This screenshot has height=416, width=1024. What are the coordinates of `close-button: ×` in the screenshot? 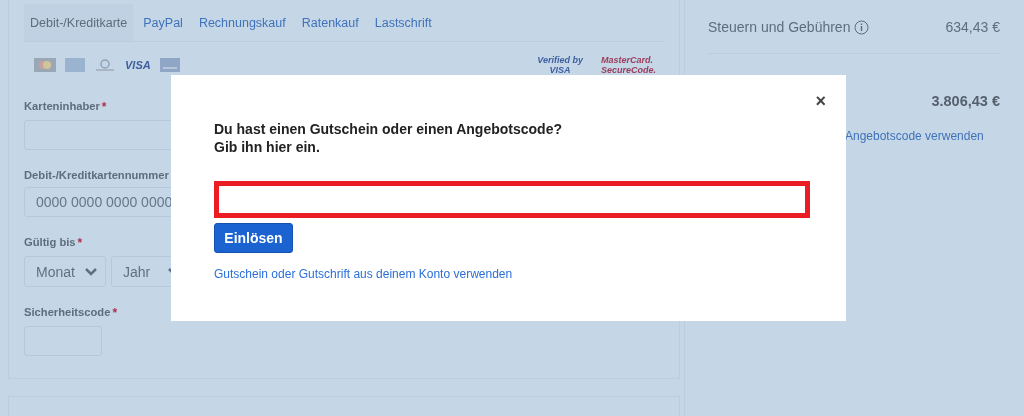 It's located at (820, 101).